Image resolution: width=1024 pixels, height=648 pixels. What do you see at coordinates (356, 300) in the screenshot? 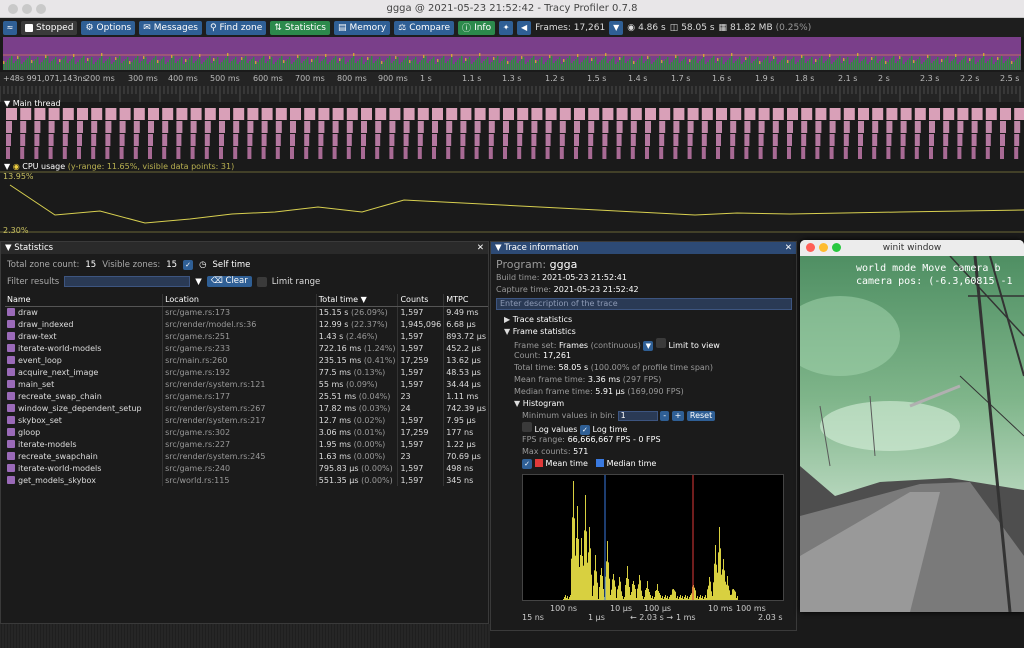
I see `col-total-time: Total time ▼` at bounding box center [356, 300].